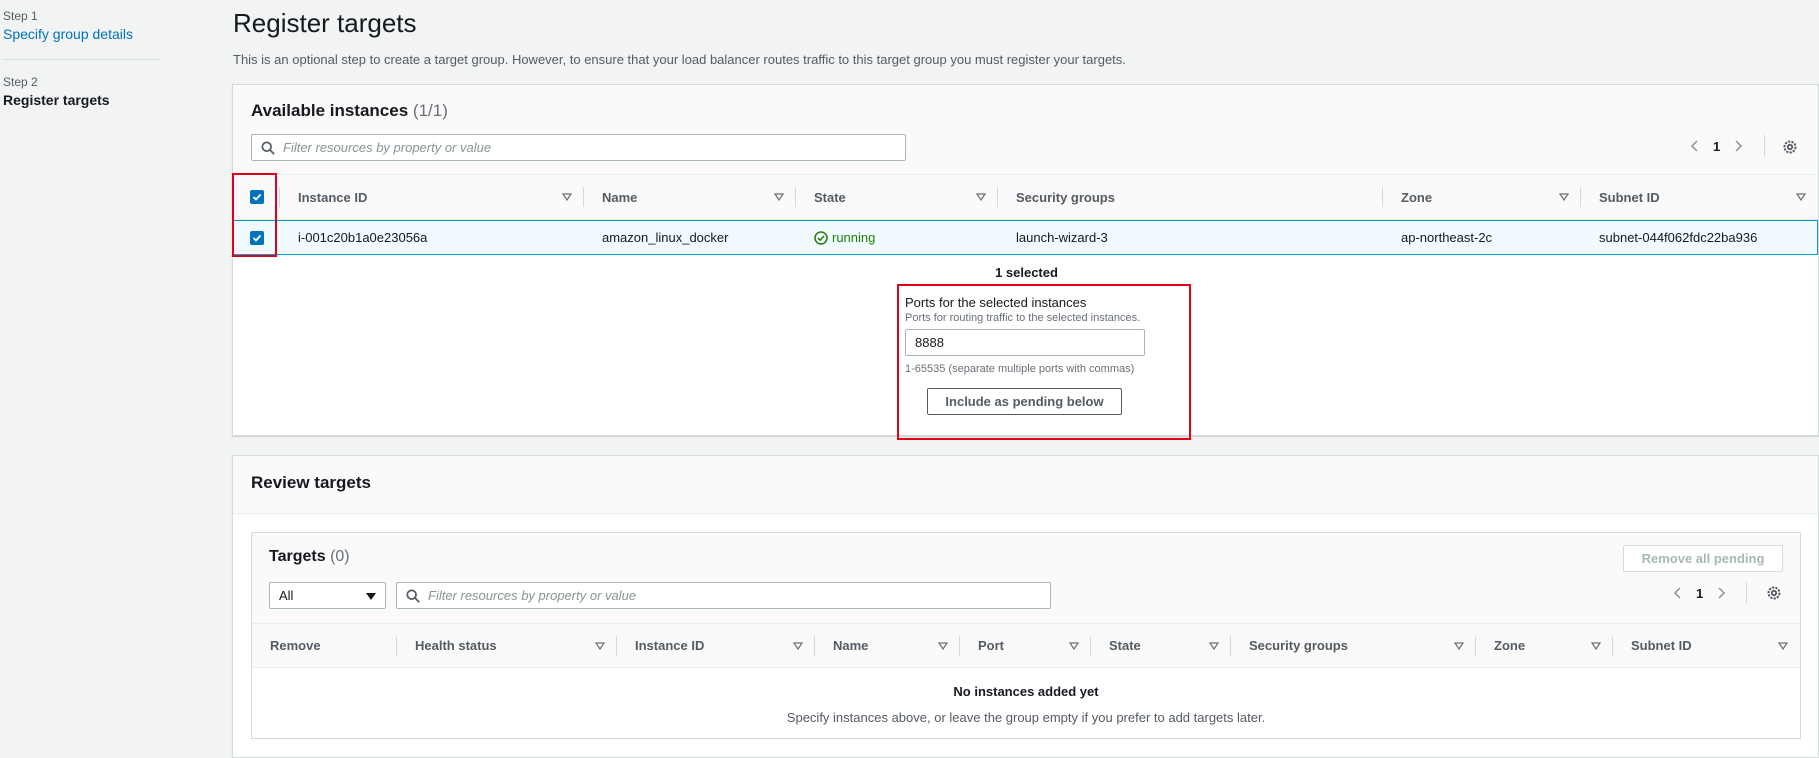  What do you see at coordinates (1024, 401) in the screenshot?
I see `include-as-pending-button: Include as pending below` at bounding box center [1024, 401].